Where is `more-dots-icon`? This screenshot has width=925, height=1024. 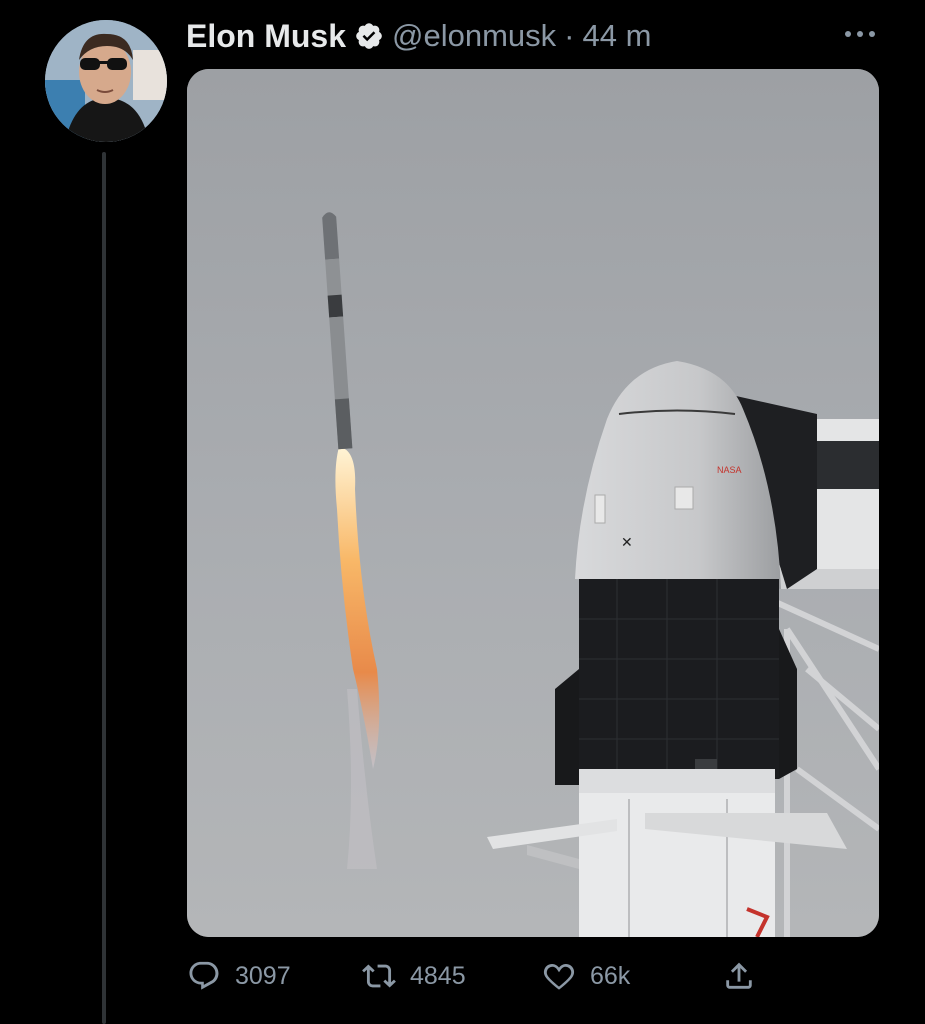
more-dots-icon is located at coordinates (860, 34).